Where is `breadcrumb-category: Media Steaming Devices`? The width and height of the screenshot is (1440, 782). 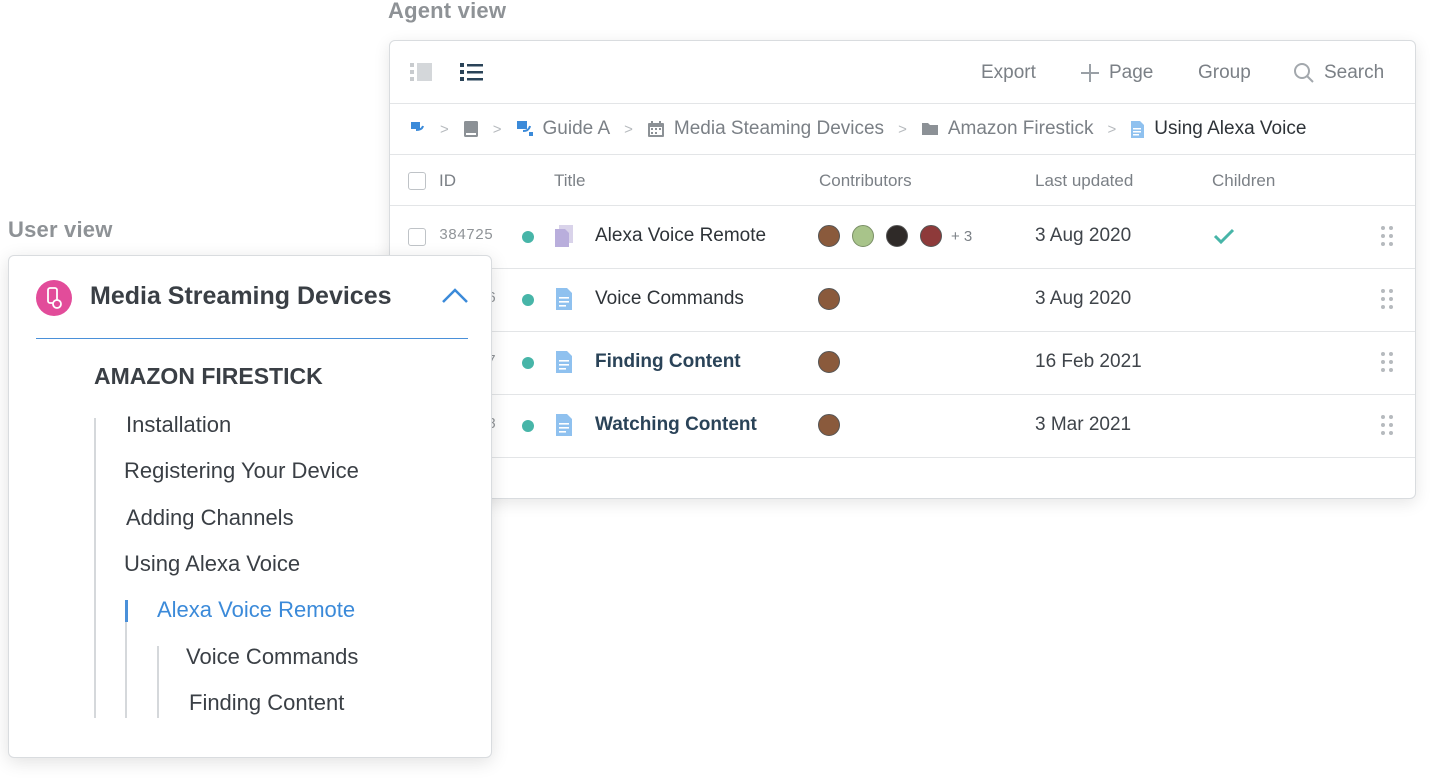
breadcrumb-category: Media Steaming Devices is located at coordinates (765, 129).